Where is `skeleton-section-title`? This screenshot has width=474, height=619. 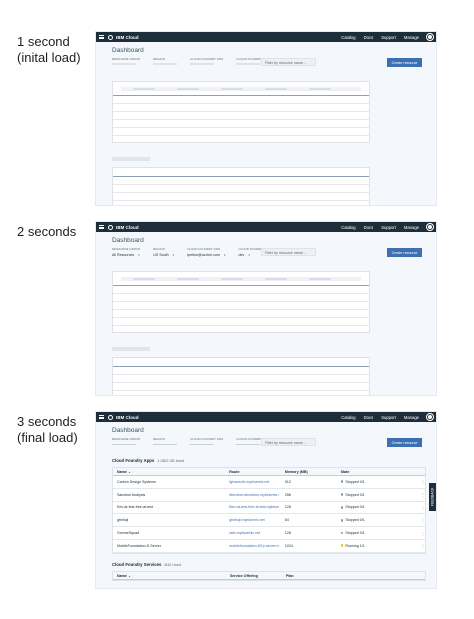 skeleton-section-title is located at coordinates (131, 159).